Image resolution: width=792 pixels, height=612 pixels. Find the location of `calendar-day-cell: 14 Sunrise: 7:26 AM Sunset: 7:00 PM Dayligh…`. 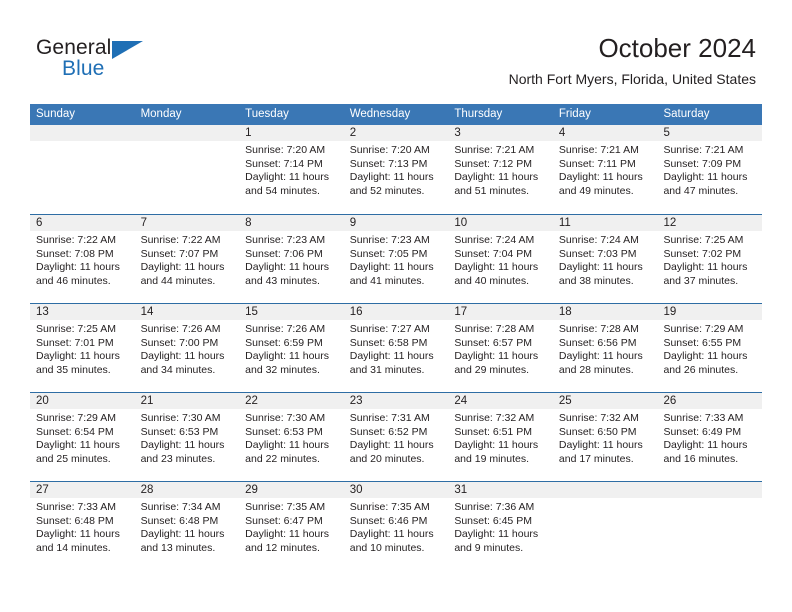

calendar-day-cell: 14 Sunrise: 7:26 AM Sunset: 7:00 PM Dayligh… is located at coordinates (187, 348).